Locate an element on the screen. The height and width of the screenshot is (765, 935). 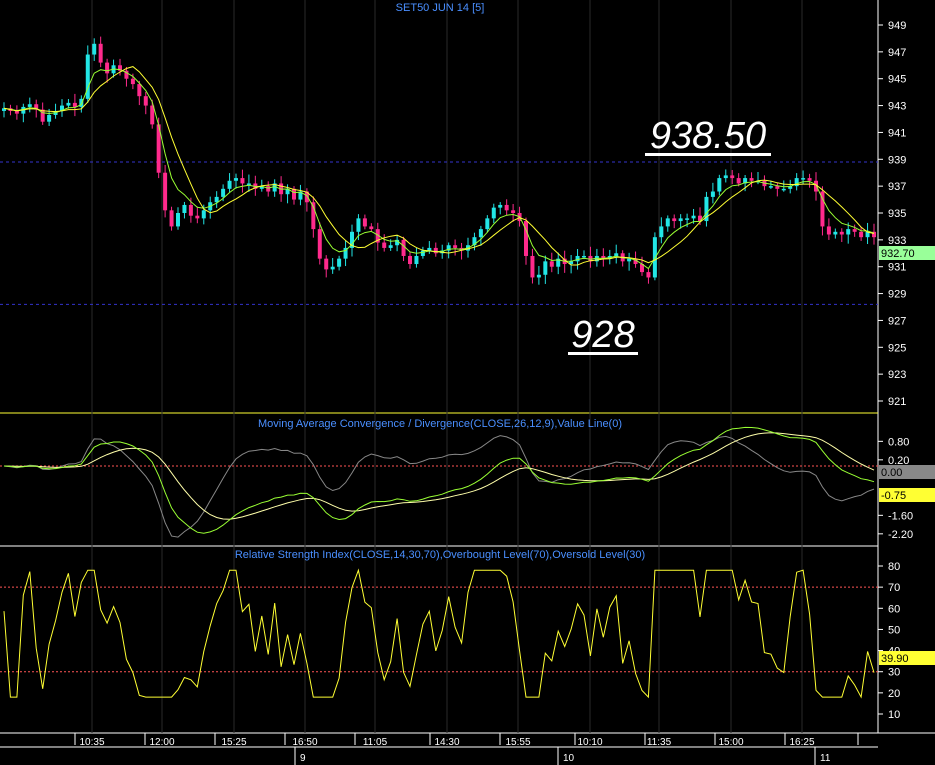
chart-title: SET50 JUN 14 [5] is located at coordinates (440, 8).